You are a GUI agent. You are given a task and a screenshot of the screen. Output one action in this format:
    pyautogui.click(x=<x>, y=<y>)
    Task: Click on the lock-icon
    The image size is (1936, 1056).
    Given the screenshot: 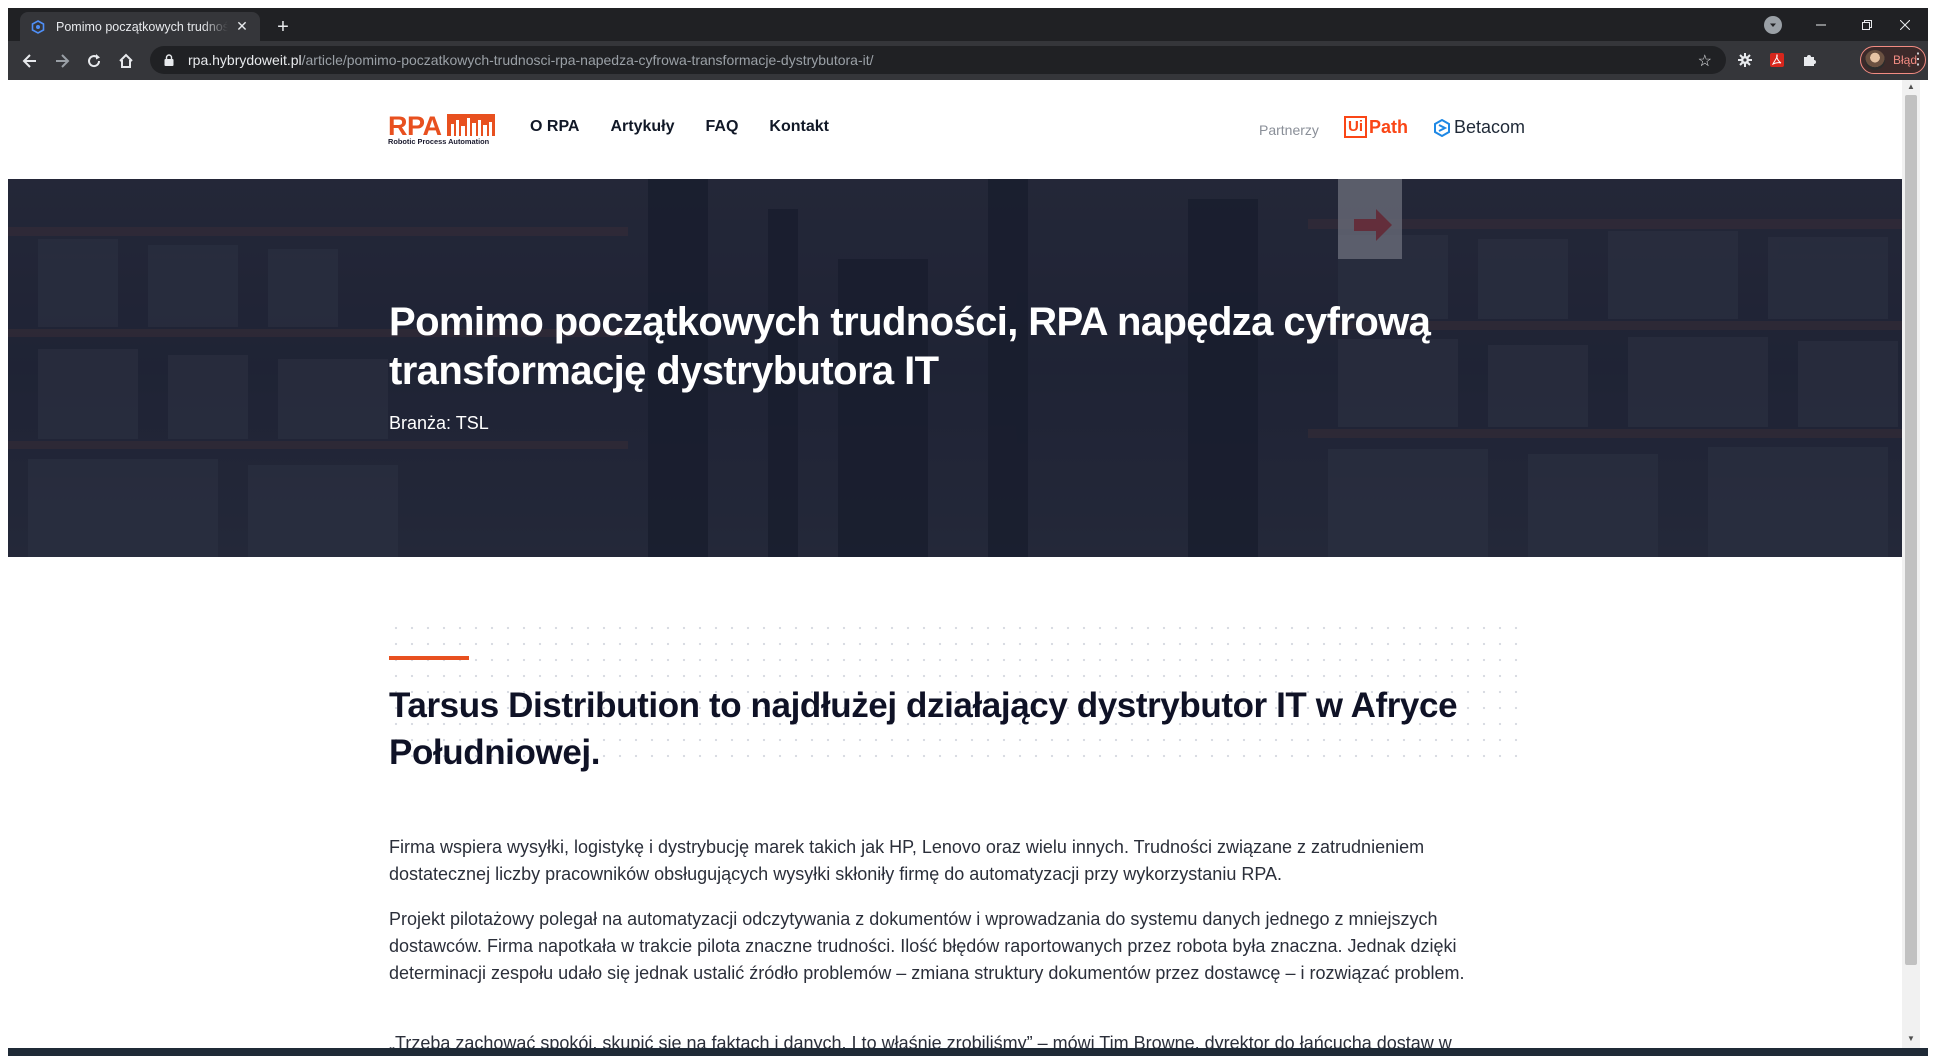 What is the action you would take?
    pyautogui.click(x=171, y=60)
    